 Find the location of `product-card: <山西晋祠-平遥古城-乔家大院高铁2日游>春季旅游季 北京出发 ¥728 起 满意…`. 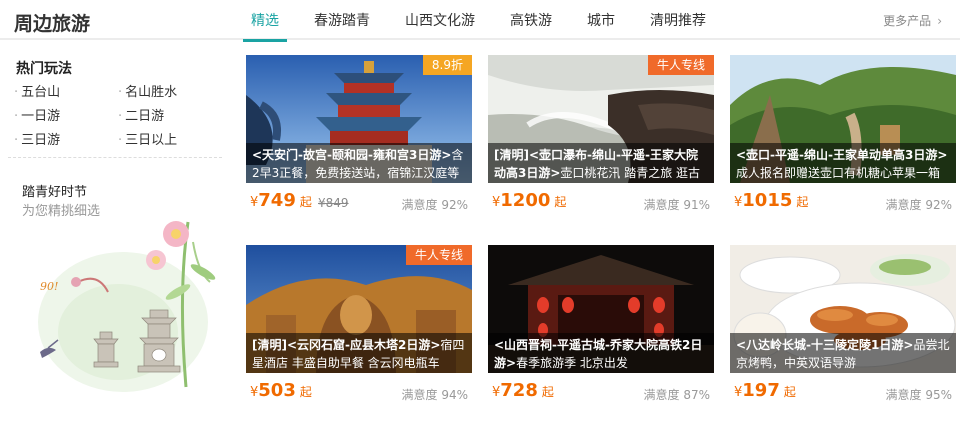

product-card: <山西晋祠-平遥古城-乔家大院高铁2日游>春季旅游季 北京出发 ¥728 起 满意… is located at coordinates (601, 325).